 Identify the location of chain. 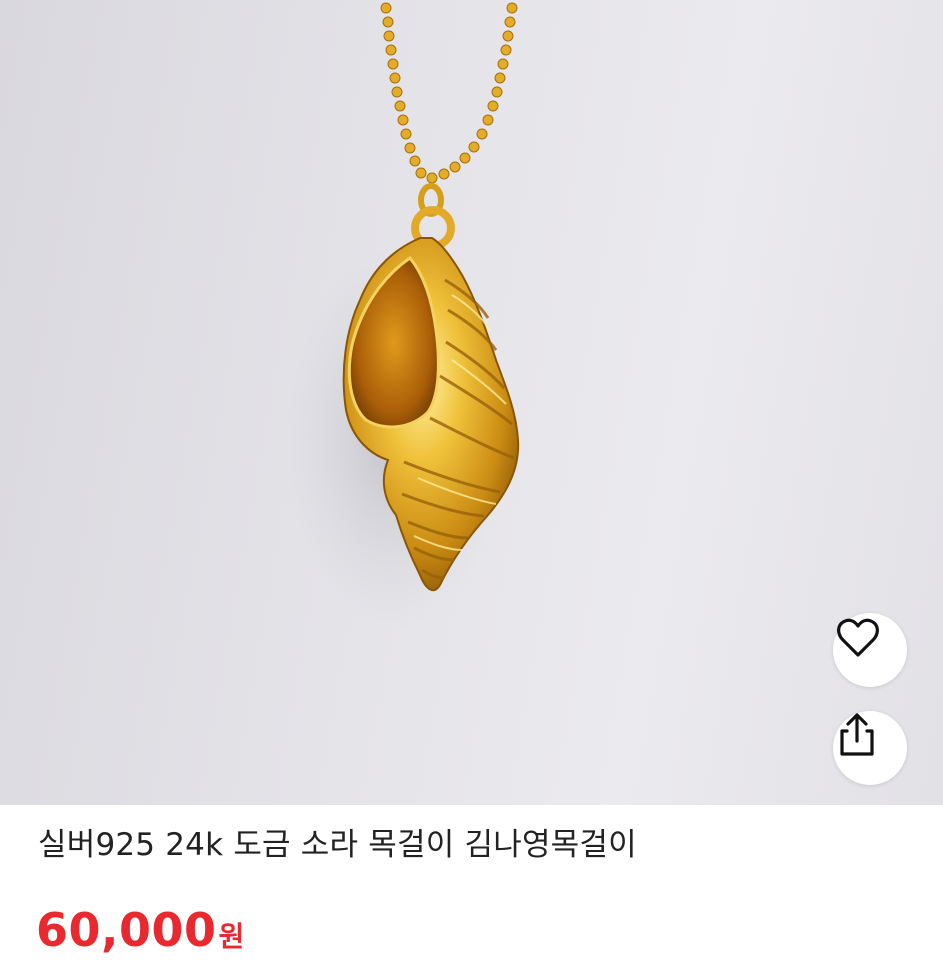
(449, 93).